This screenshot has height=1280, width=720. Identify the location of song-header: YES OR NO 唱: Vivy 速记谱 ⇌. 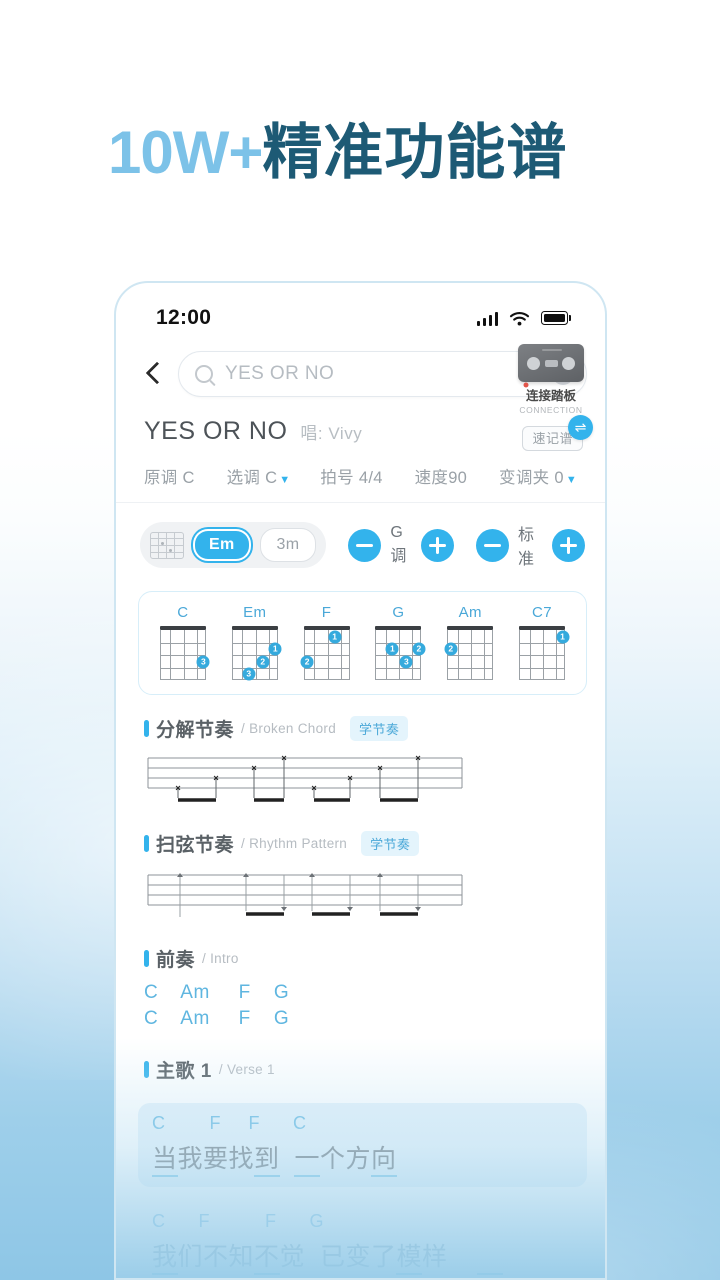
(360, 424).